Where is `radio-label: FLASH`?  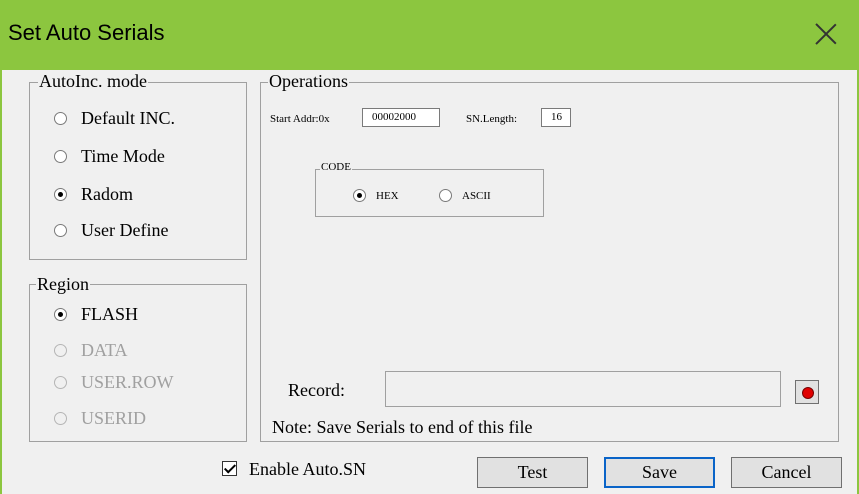 radio-label: FLASH is located at coordinates (110, 314).